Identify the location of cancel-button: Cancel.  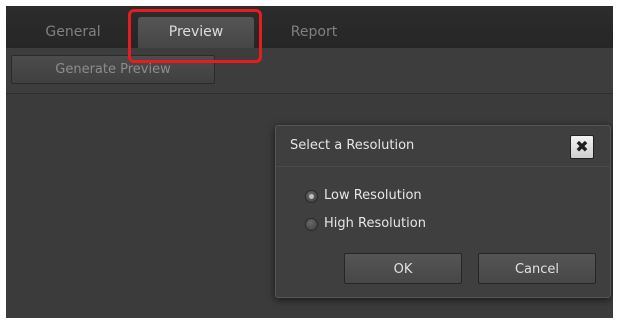
(537, 268).